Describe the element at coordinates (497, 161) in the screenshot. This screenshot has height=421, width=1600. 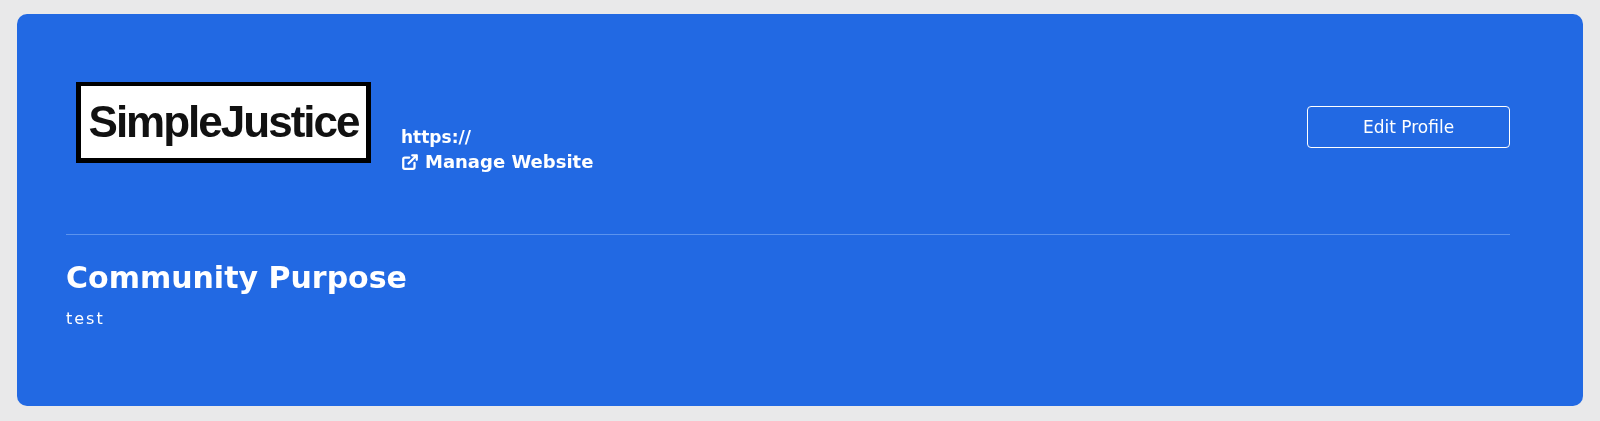
I see `manage-website-link: Manage Website` at that location.